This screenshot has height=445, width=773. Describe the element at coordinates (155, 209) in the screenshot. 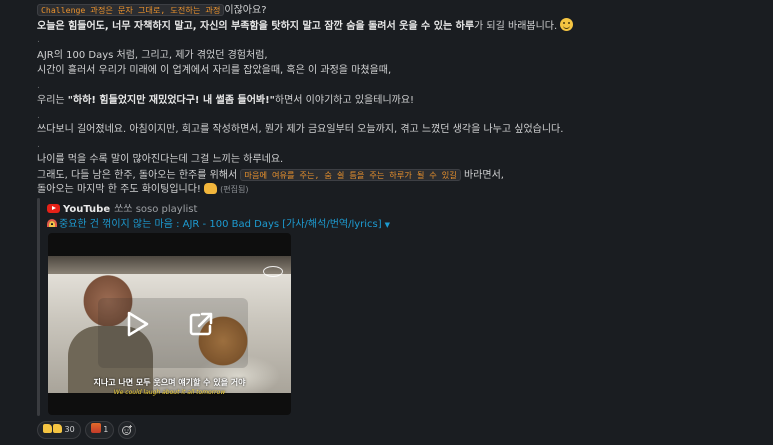

I see `author-name: 쏘쏘 soso playlist` at that location.